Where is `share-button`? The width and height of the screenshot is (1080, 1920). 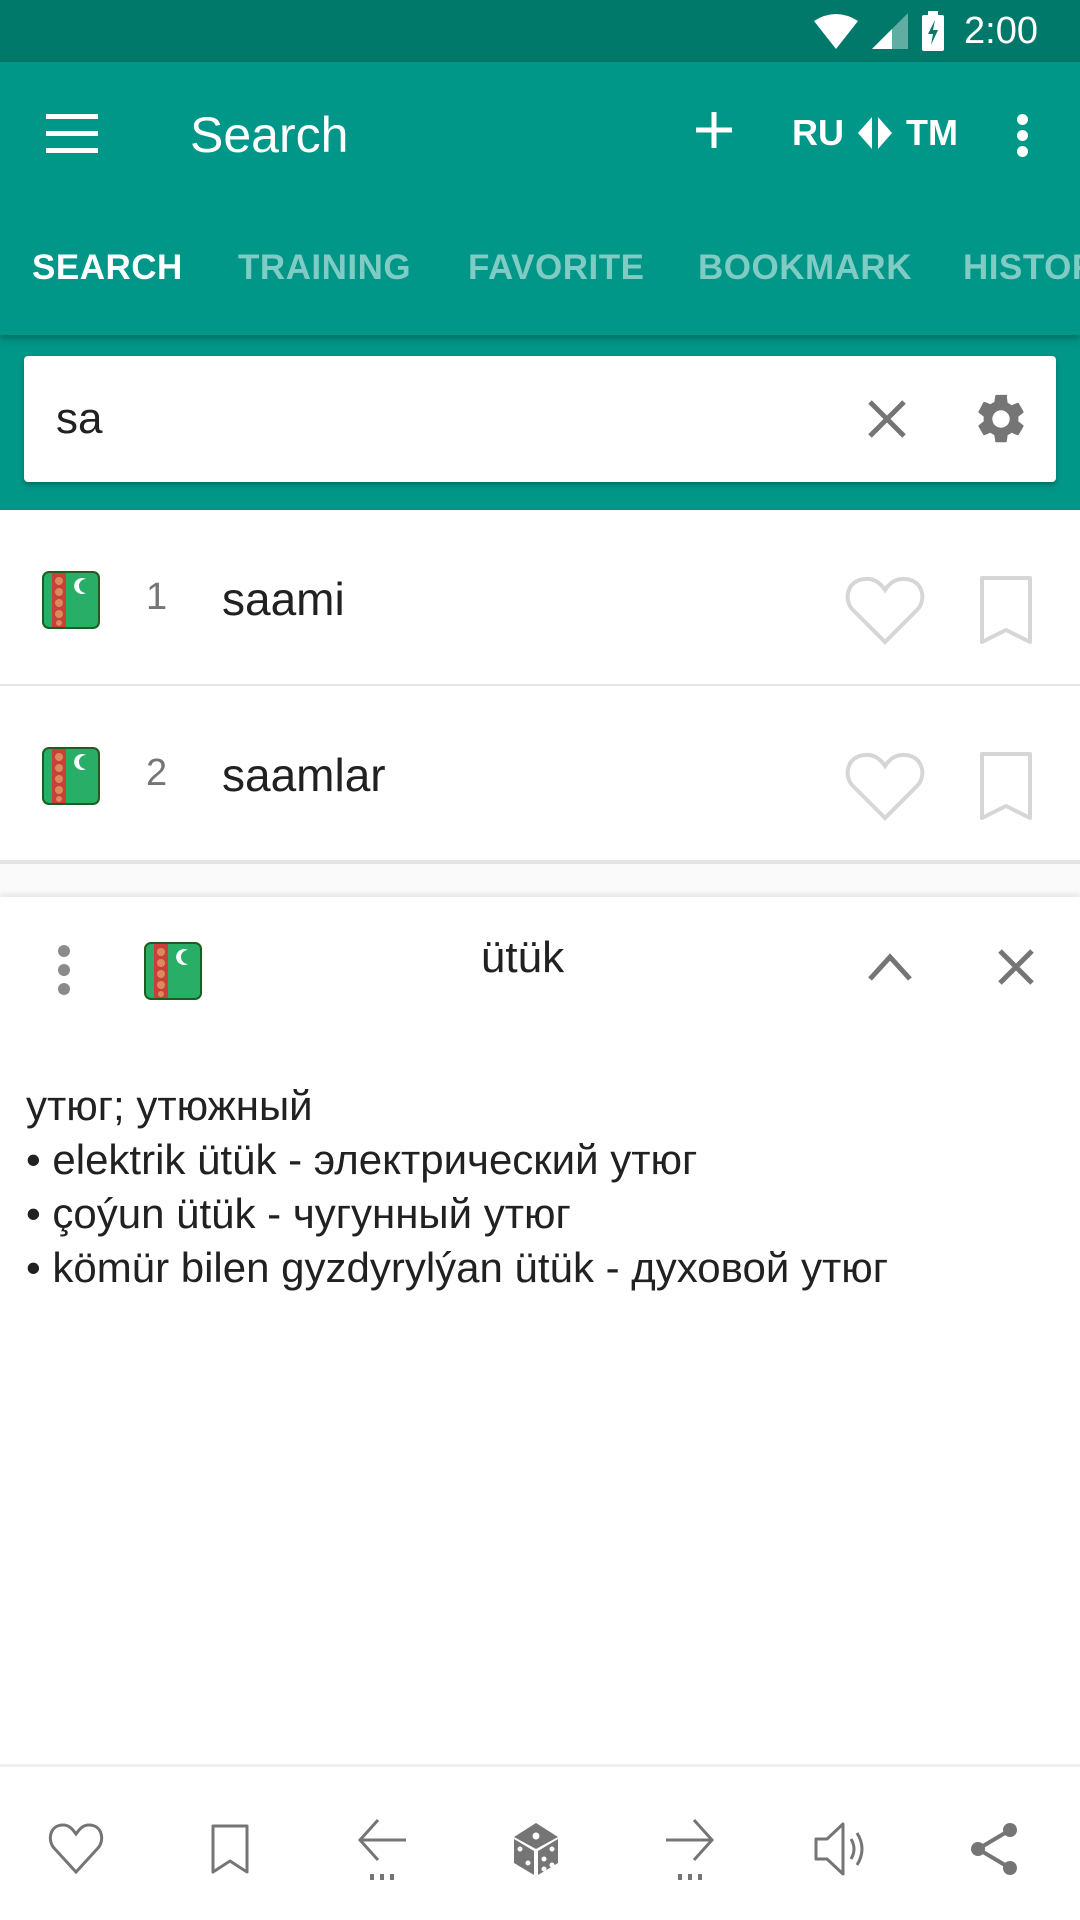 share-button is located at coordinates (994, 1849).